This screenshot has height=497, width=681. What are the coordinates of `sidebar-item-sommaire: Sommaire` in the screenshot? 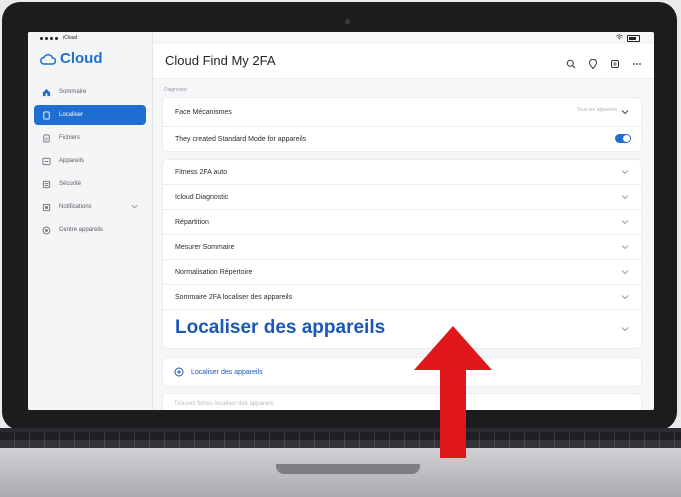 It's located at (90, 92).